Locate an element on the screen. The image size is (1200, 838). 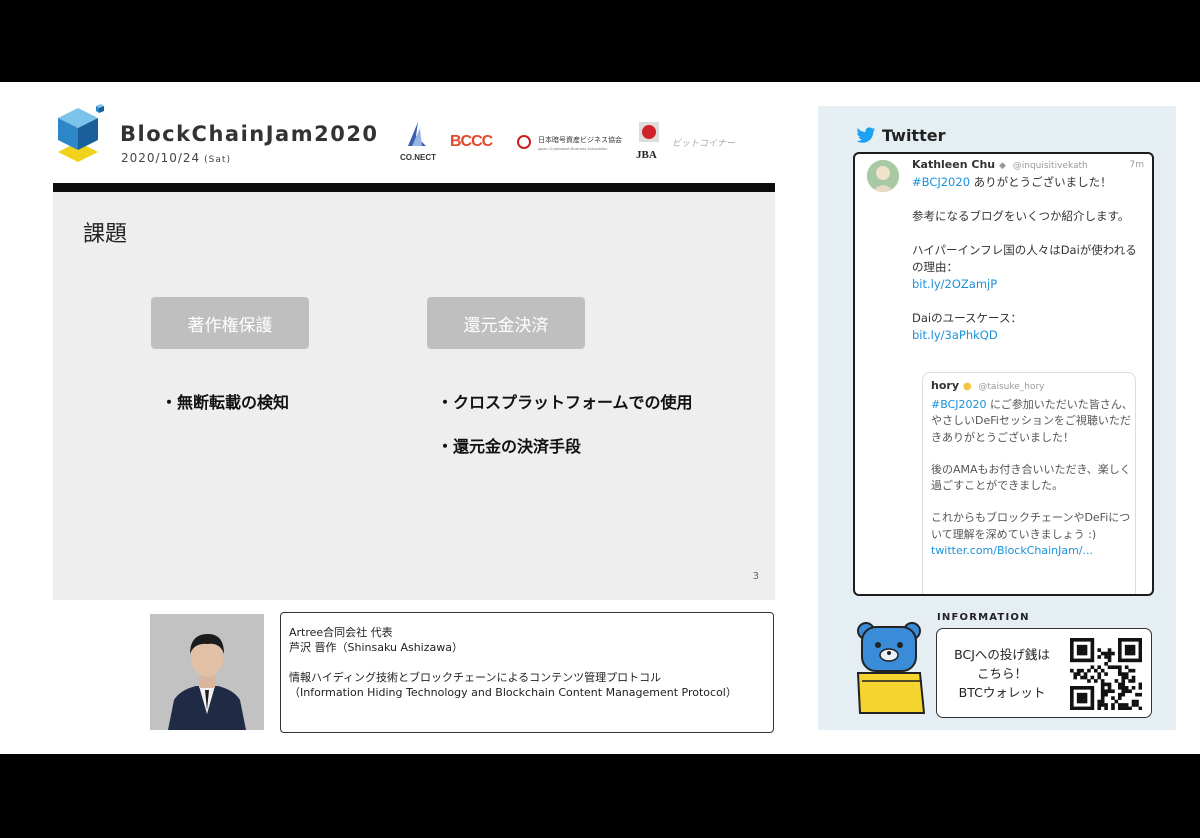
btc-wallet-qr-code is located at coordinates (1106, 674).